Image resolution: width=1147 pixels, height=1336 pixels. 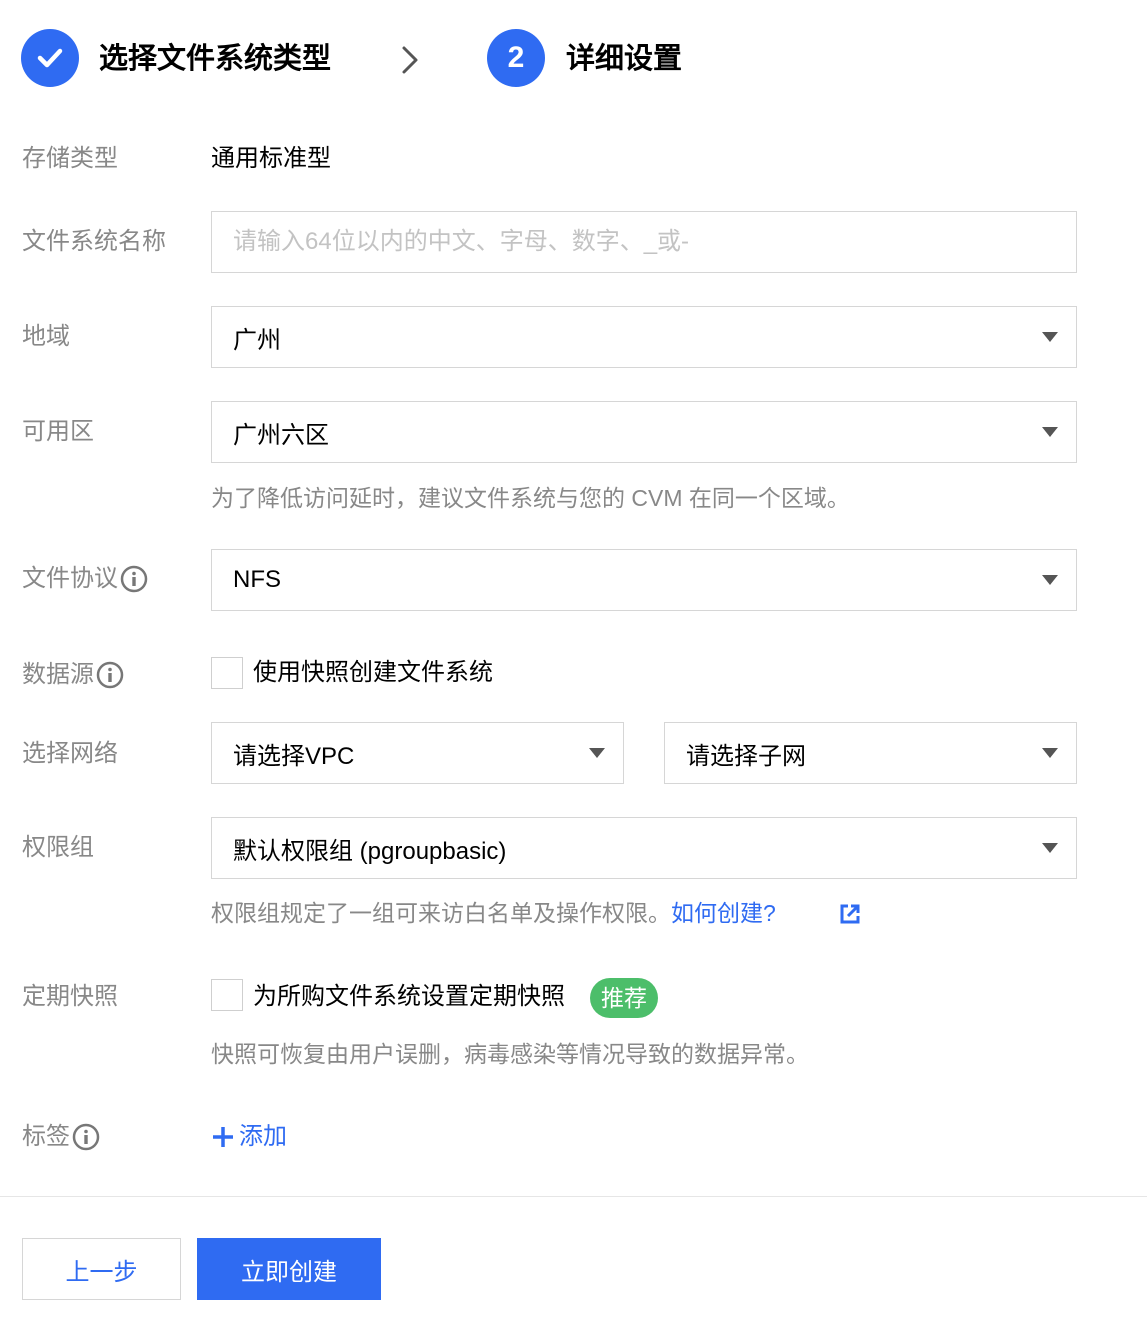 I want to click on fs-name-input, so click(x=654, y=242).